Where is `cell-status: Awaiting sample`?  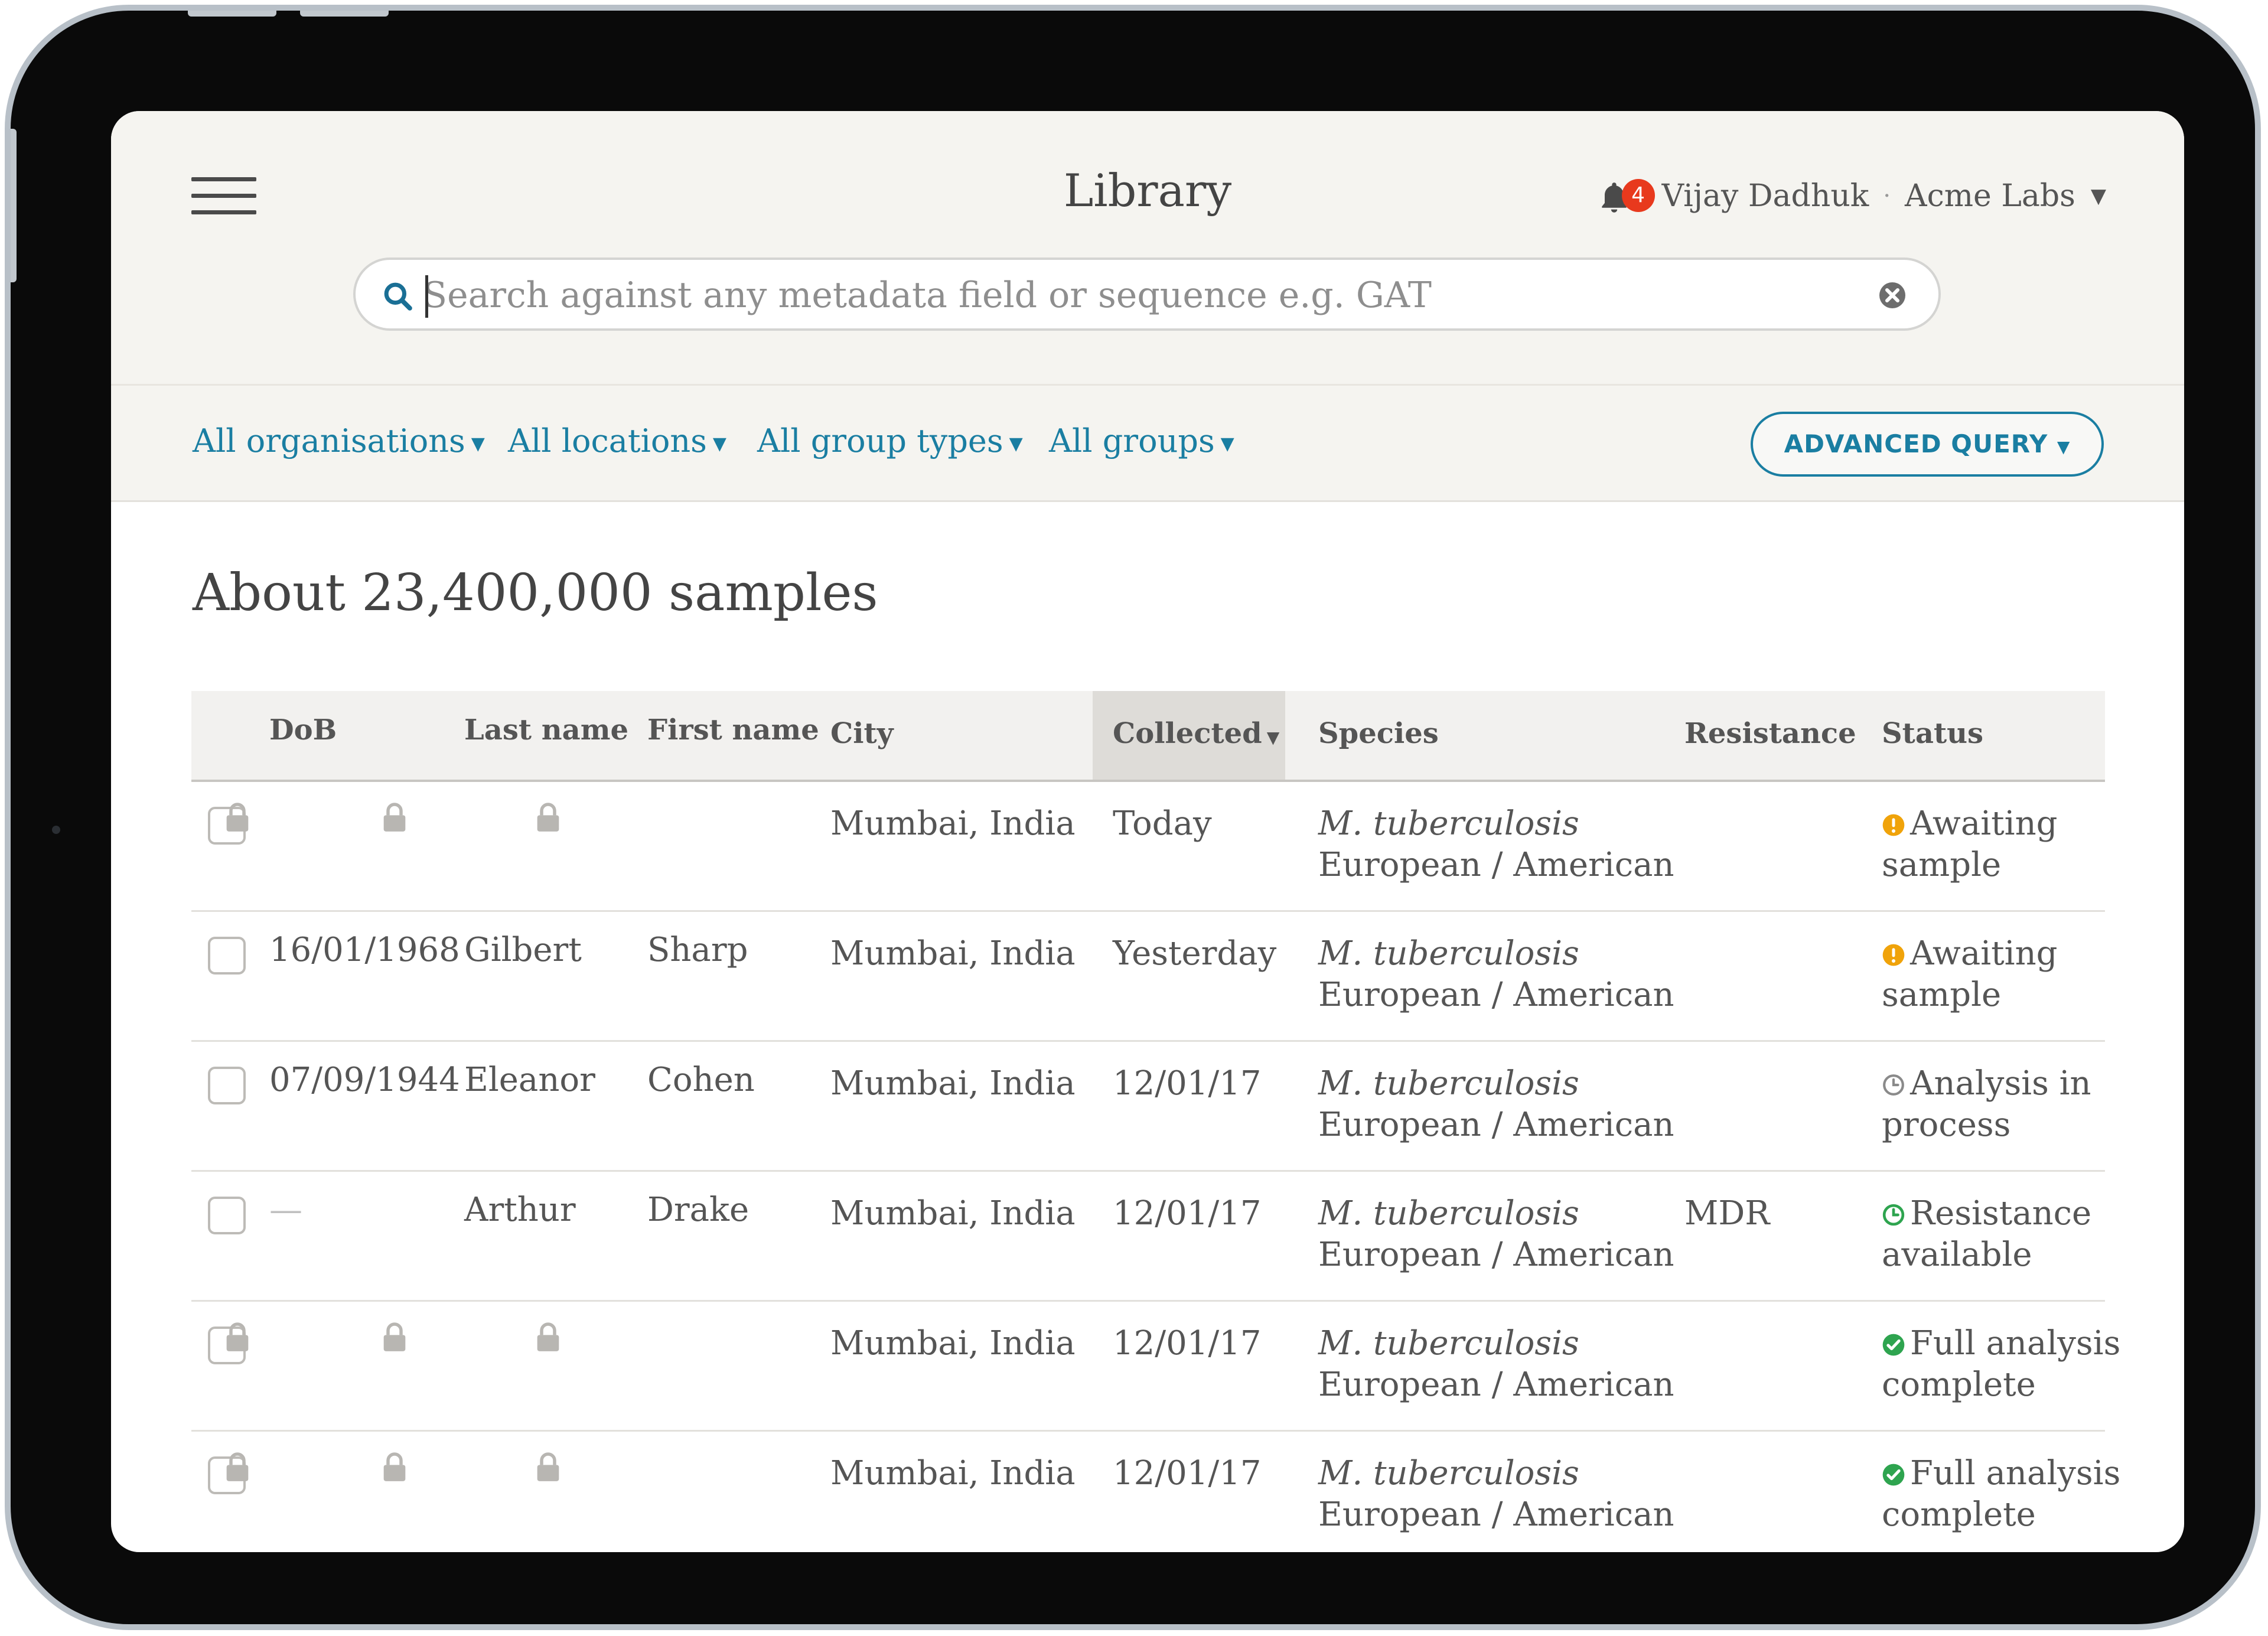 cell-status: Awaiting sample is located at coordinates (1969, 844).